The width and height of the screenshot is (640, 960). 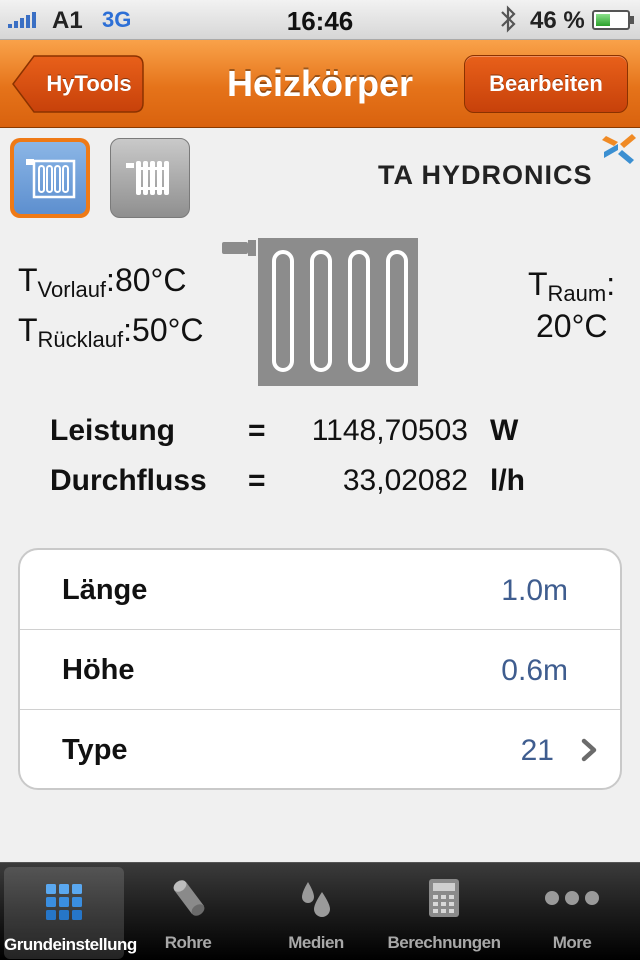 I want to click on radiator-illustration, so click(x=320, y=312).